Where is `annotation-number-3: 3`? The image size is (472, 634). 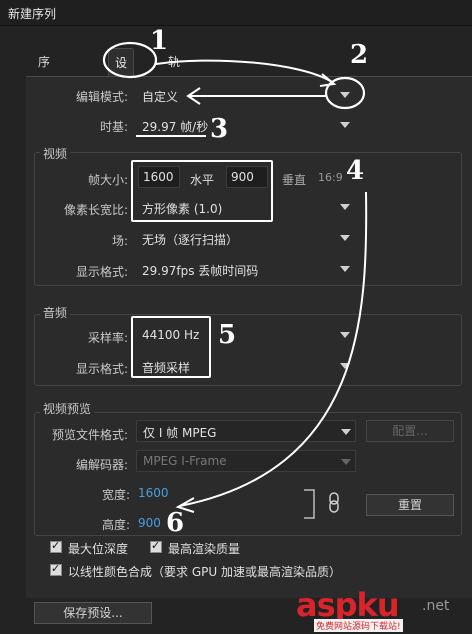
annotation-number-3: 3 is located at coordinates (219, 129).